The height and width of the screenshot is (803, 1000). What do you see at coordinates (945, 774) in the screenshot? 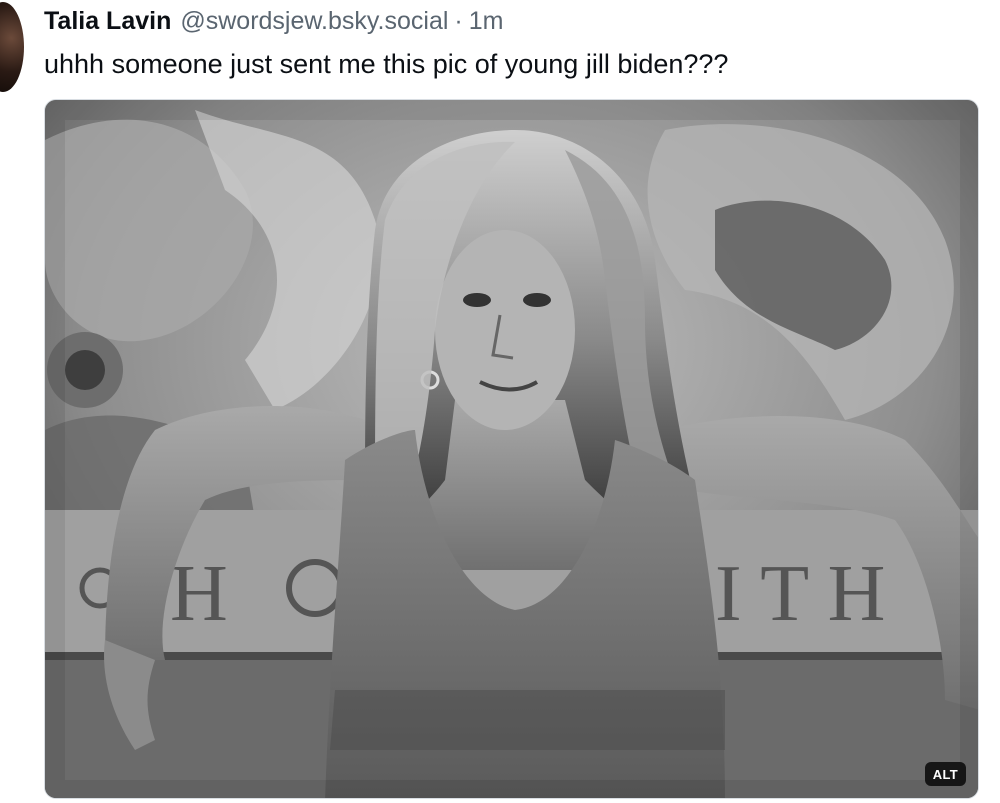
I see `alt-text-badge: ALT` at bounding box center [945, 774].